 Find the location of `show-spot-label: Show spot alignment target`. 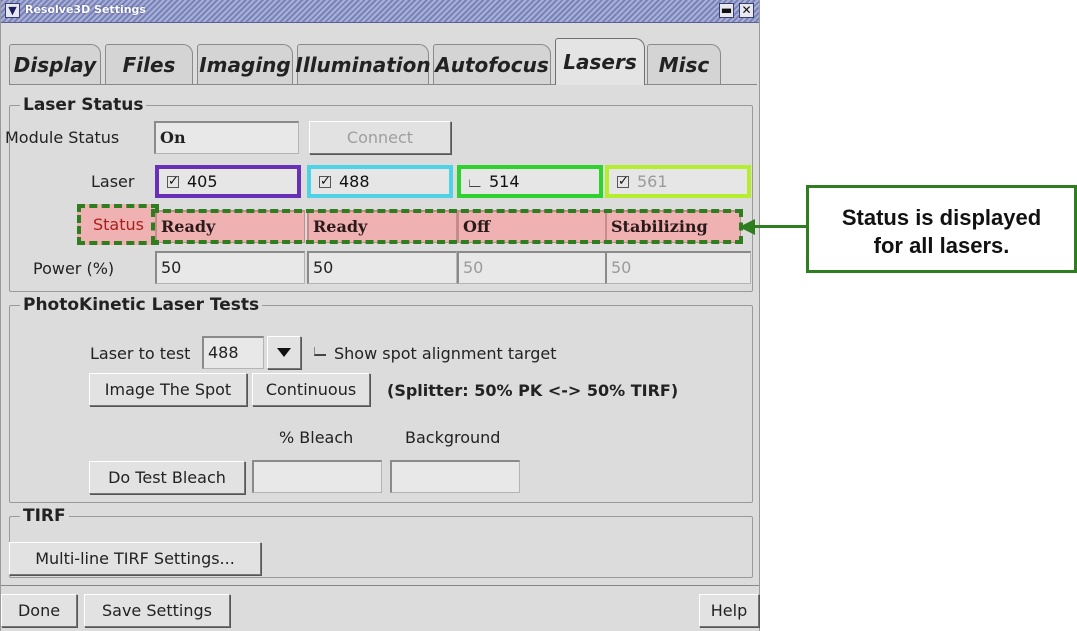

show-spot-label: Show spot alignment target is located at coordinates (445, 353).